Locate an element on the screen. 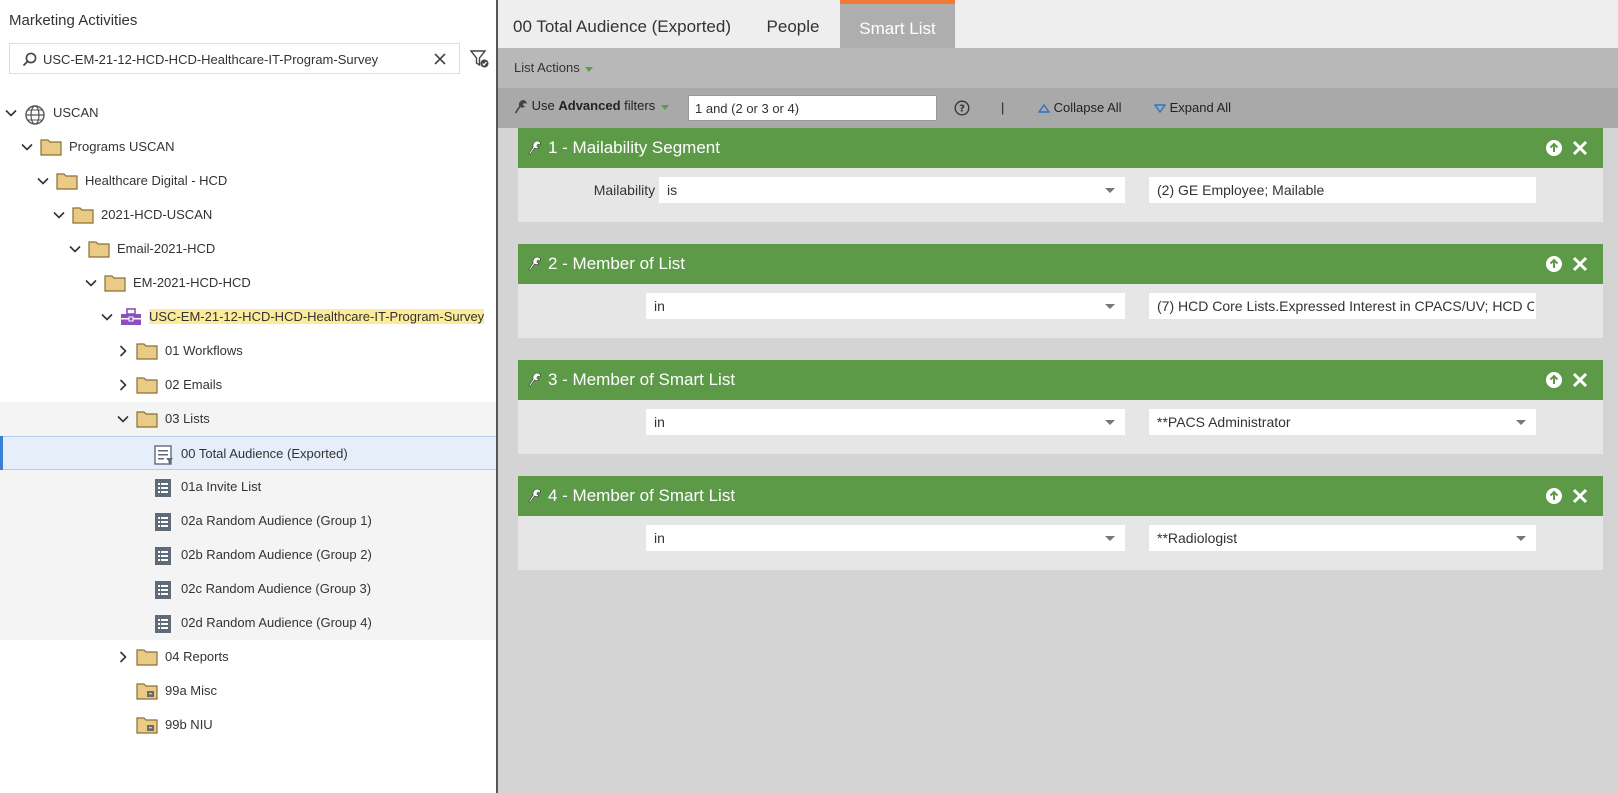 The height and width of the screenshot is (793, 1618). search-input is located at coordinates (233, 59).